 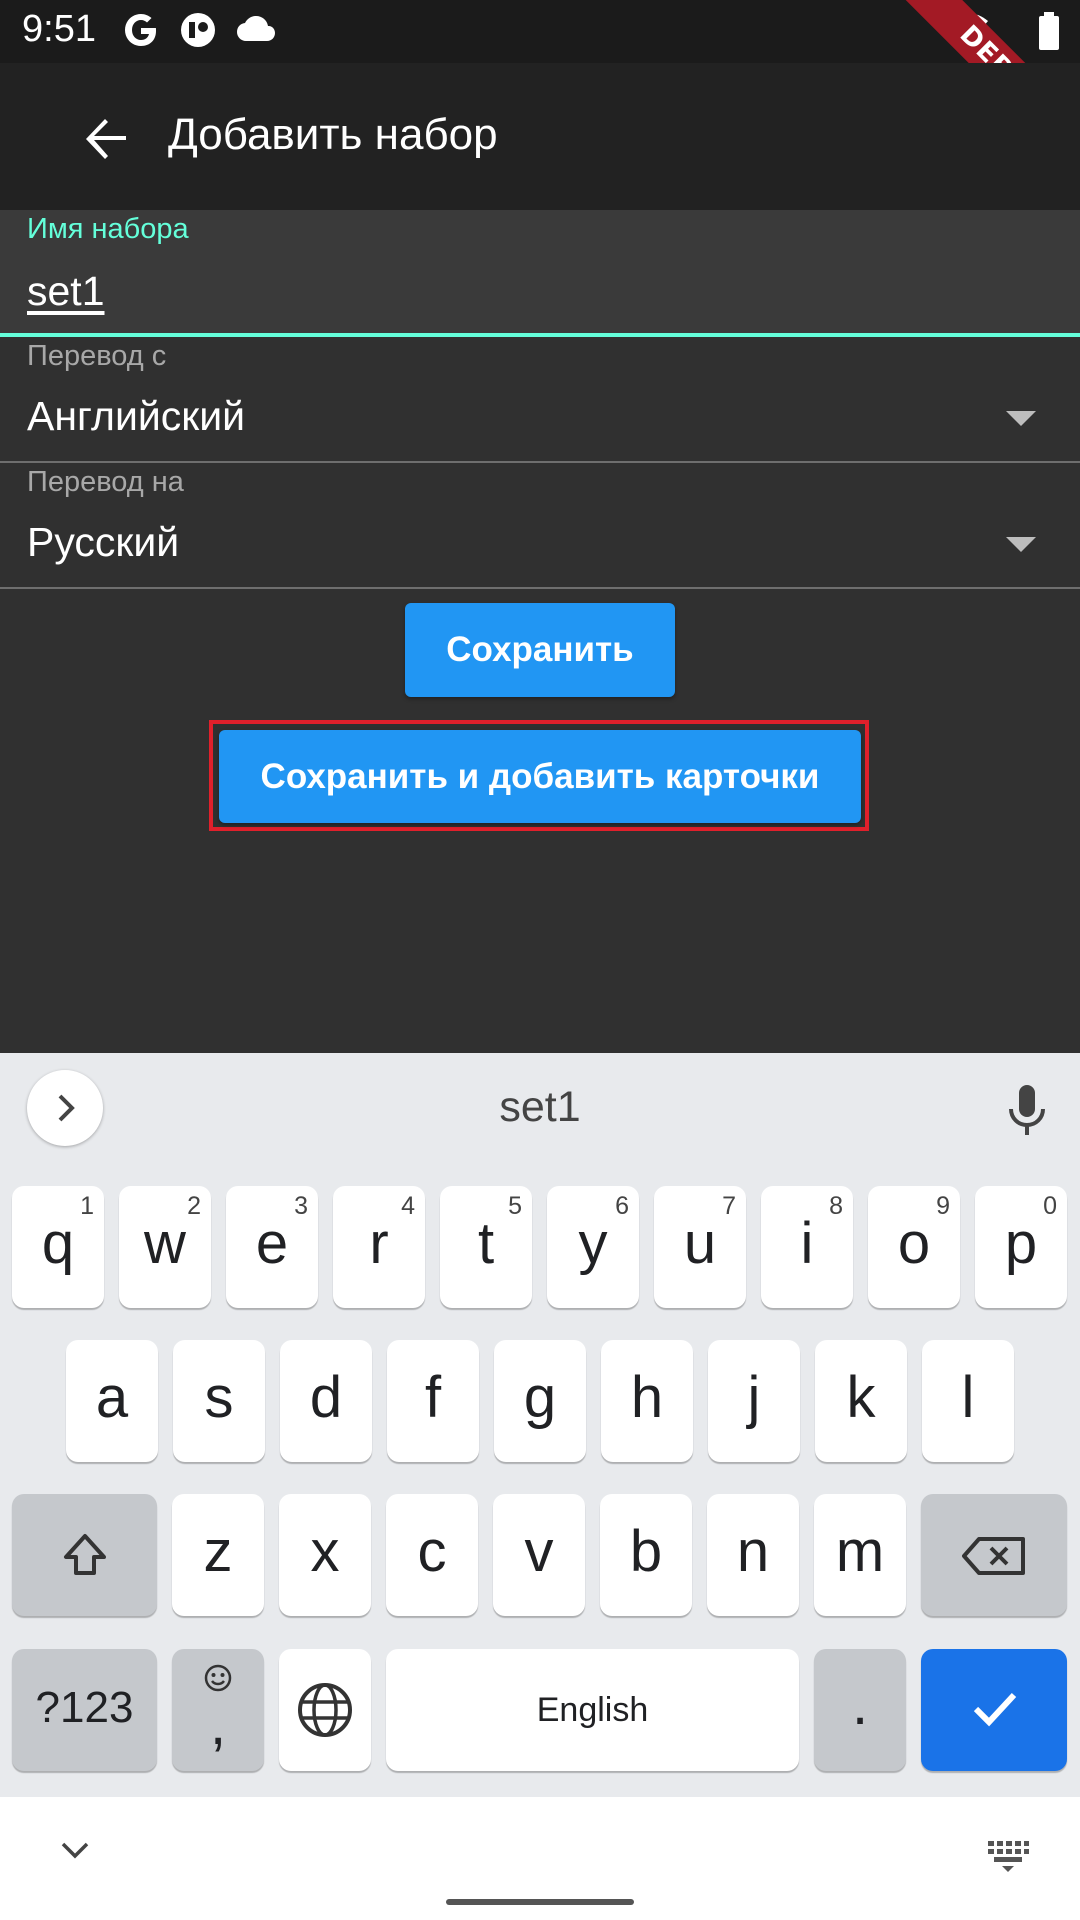 I want to click on key-c: c, so click(x=432, y=1555).